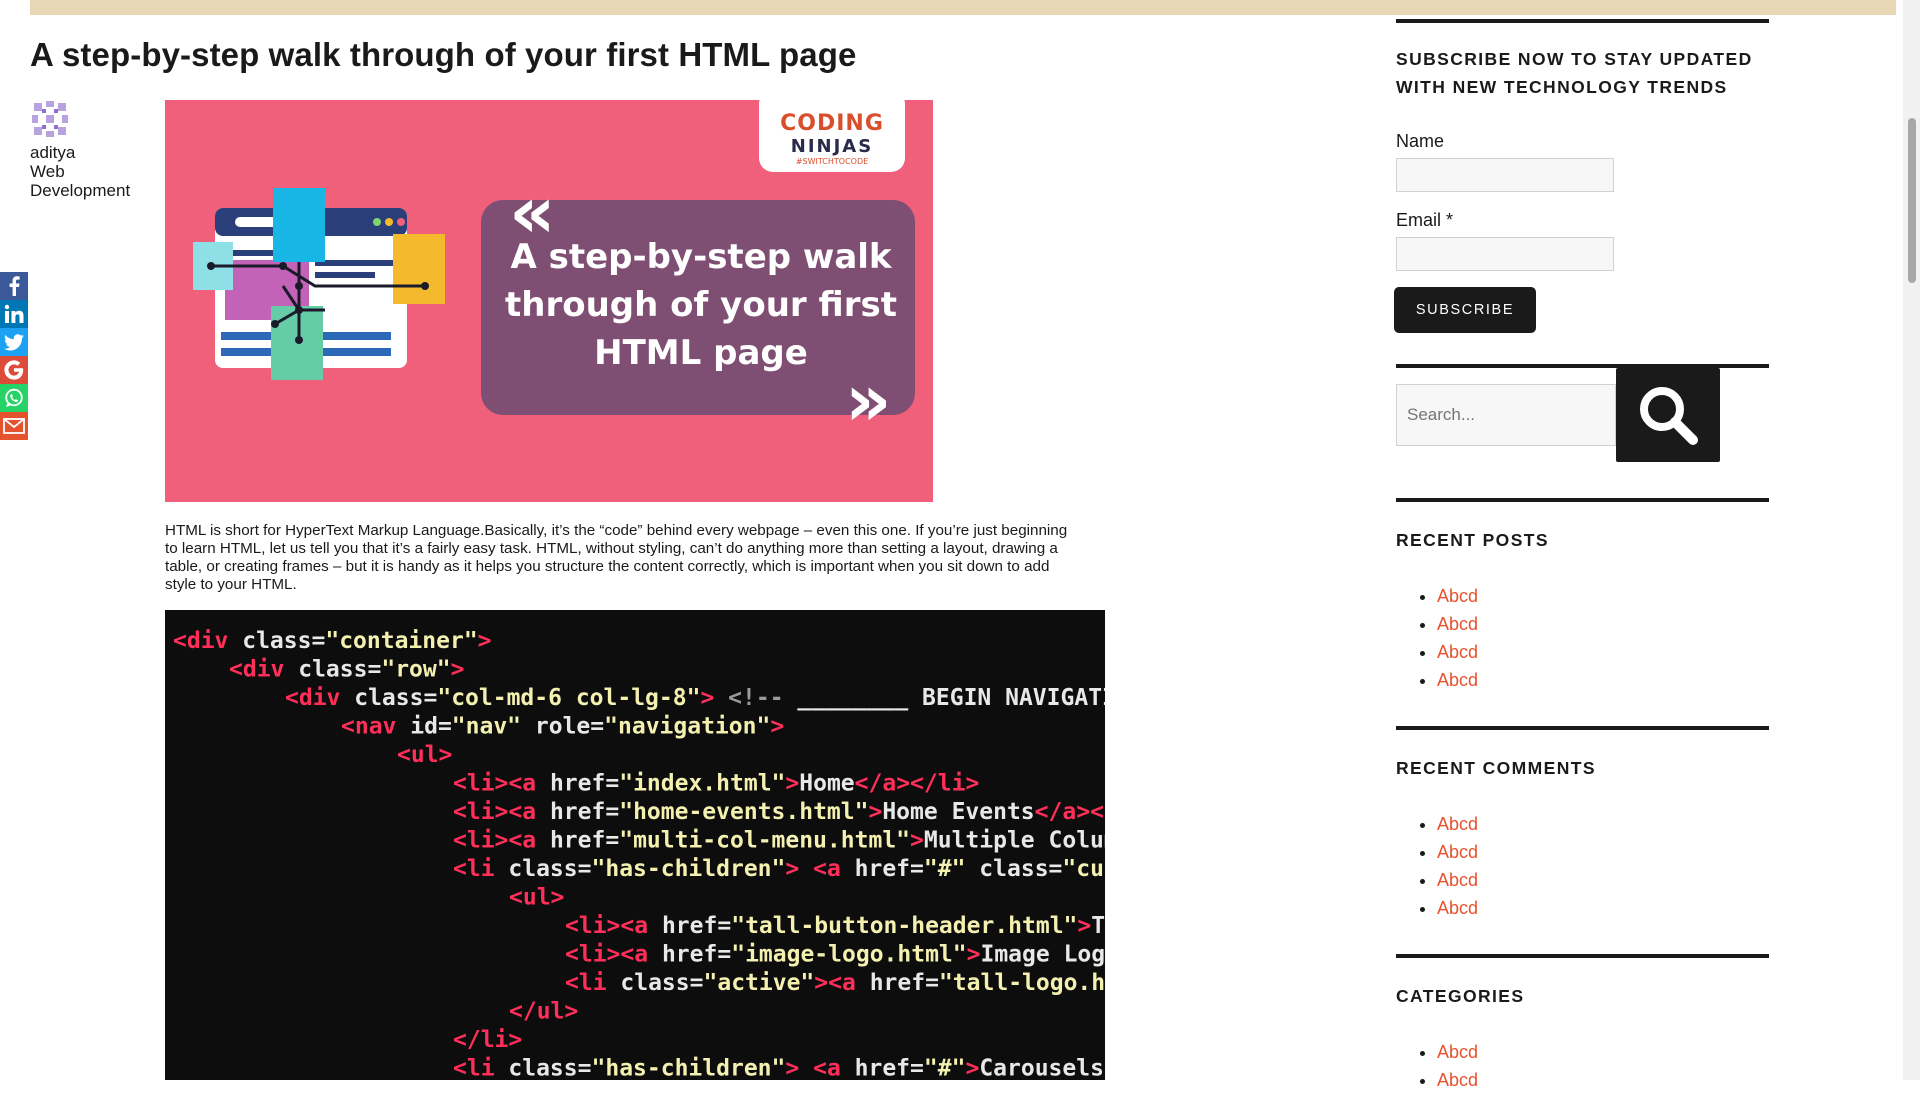  I want to click on facebook-icon, so click(14, 286).